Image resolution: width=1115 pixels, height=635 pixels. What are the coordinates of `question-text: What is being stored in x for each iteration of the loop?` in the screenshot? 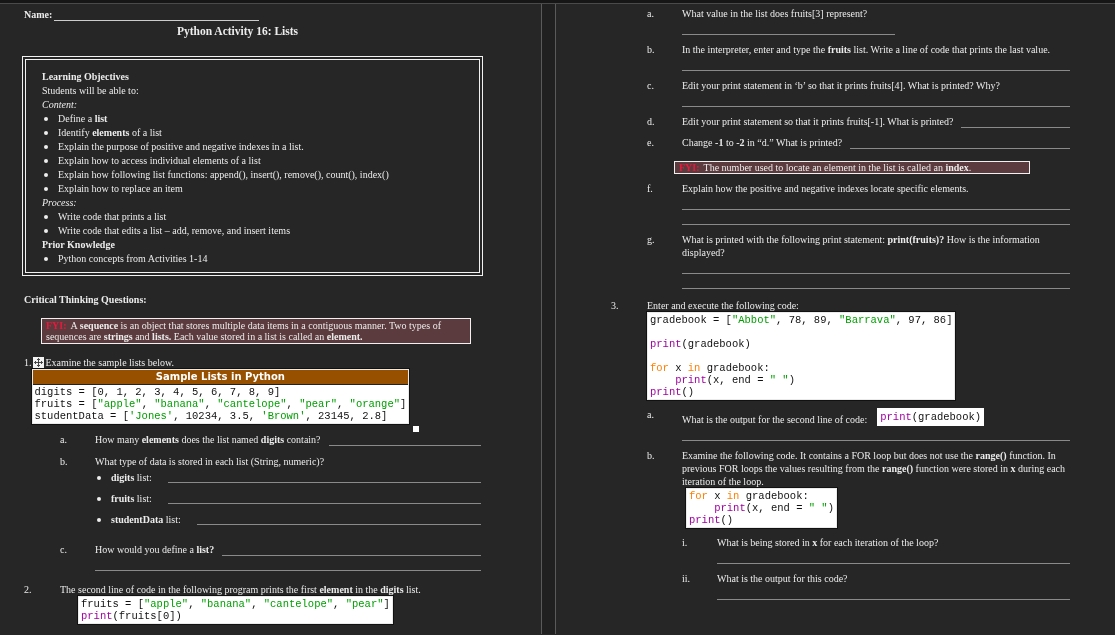 It's located at (828, 542).